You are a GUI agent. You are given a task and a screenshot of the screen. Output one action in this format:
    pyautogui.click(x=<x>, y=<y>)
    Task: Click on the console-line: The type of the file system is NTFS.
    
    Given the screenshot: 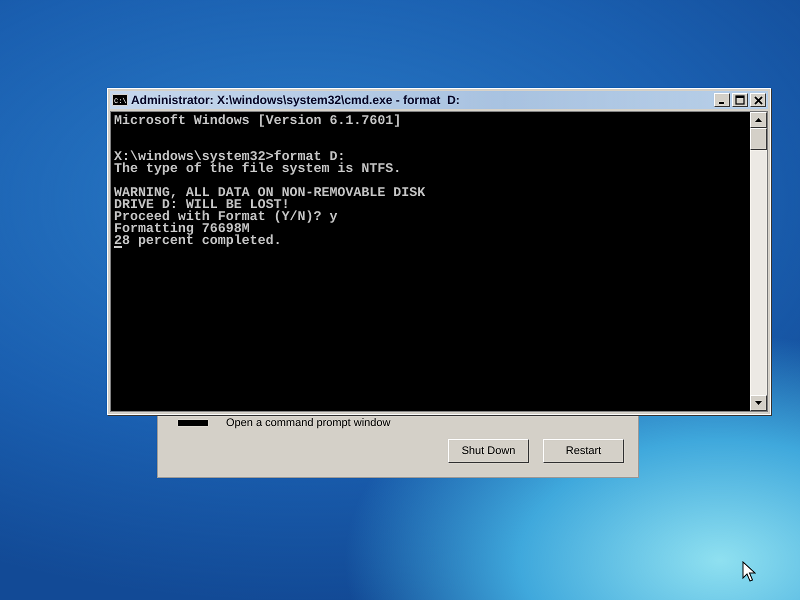 What is the action you would take?
    pyautogui.click(x=258, y=169)
    